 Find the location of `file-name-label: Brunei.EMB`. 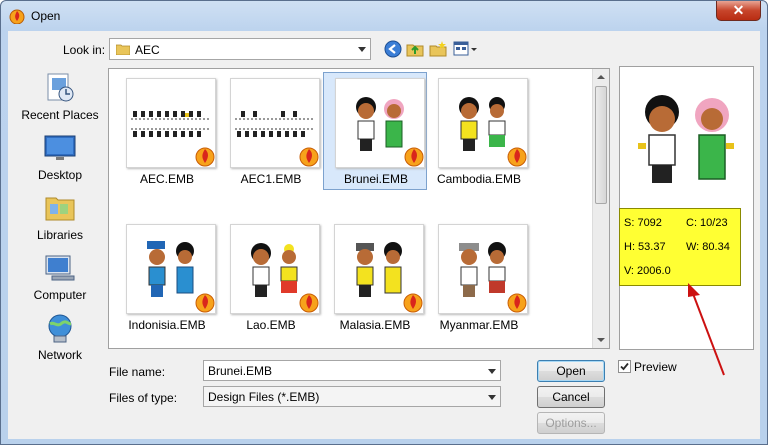

file-name-label: Brunei.EMB is located at coordinates (376, 179).